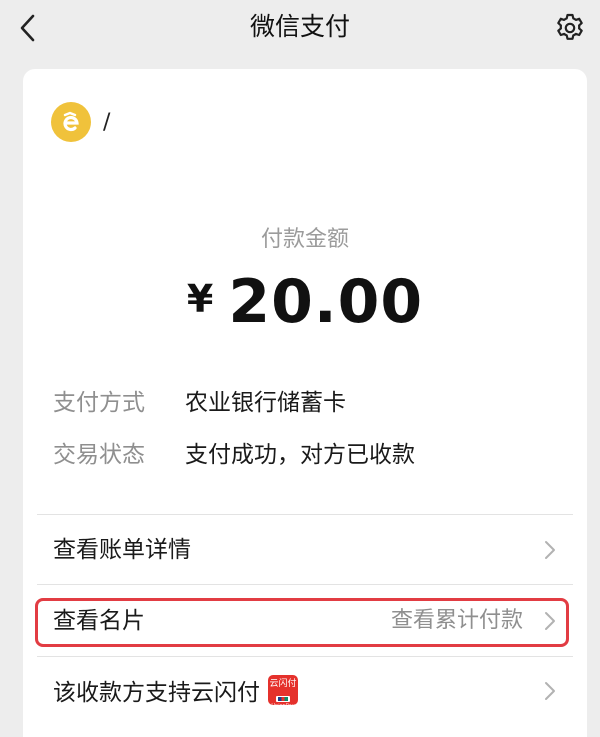 The image size is (600, 737). What do you see at coordinates (265, 403) in the screenshot?
I see `payment-method-value: 农业银行储蓄卡` at bounding box center [265, 403].